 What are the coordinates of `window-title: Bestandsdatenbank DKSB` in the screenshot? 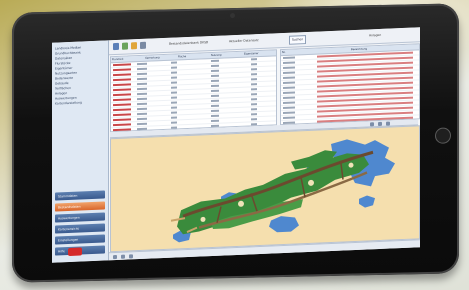 It's located at (189, 43).